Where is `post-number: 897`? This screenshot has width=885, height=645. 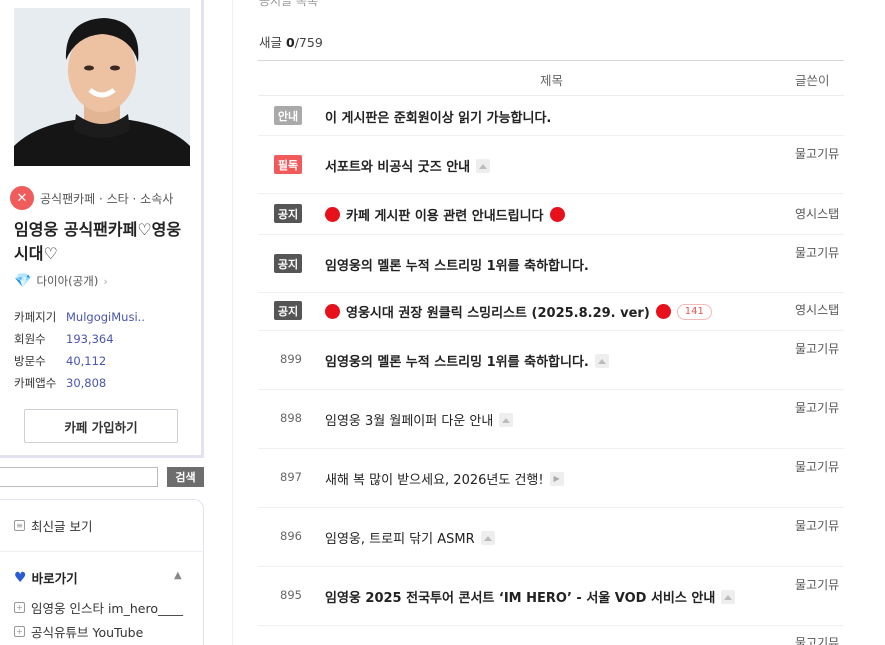
post-number: 897 is located at coordinates (291, 477).